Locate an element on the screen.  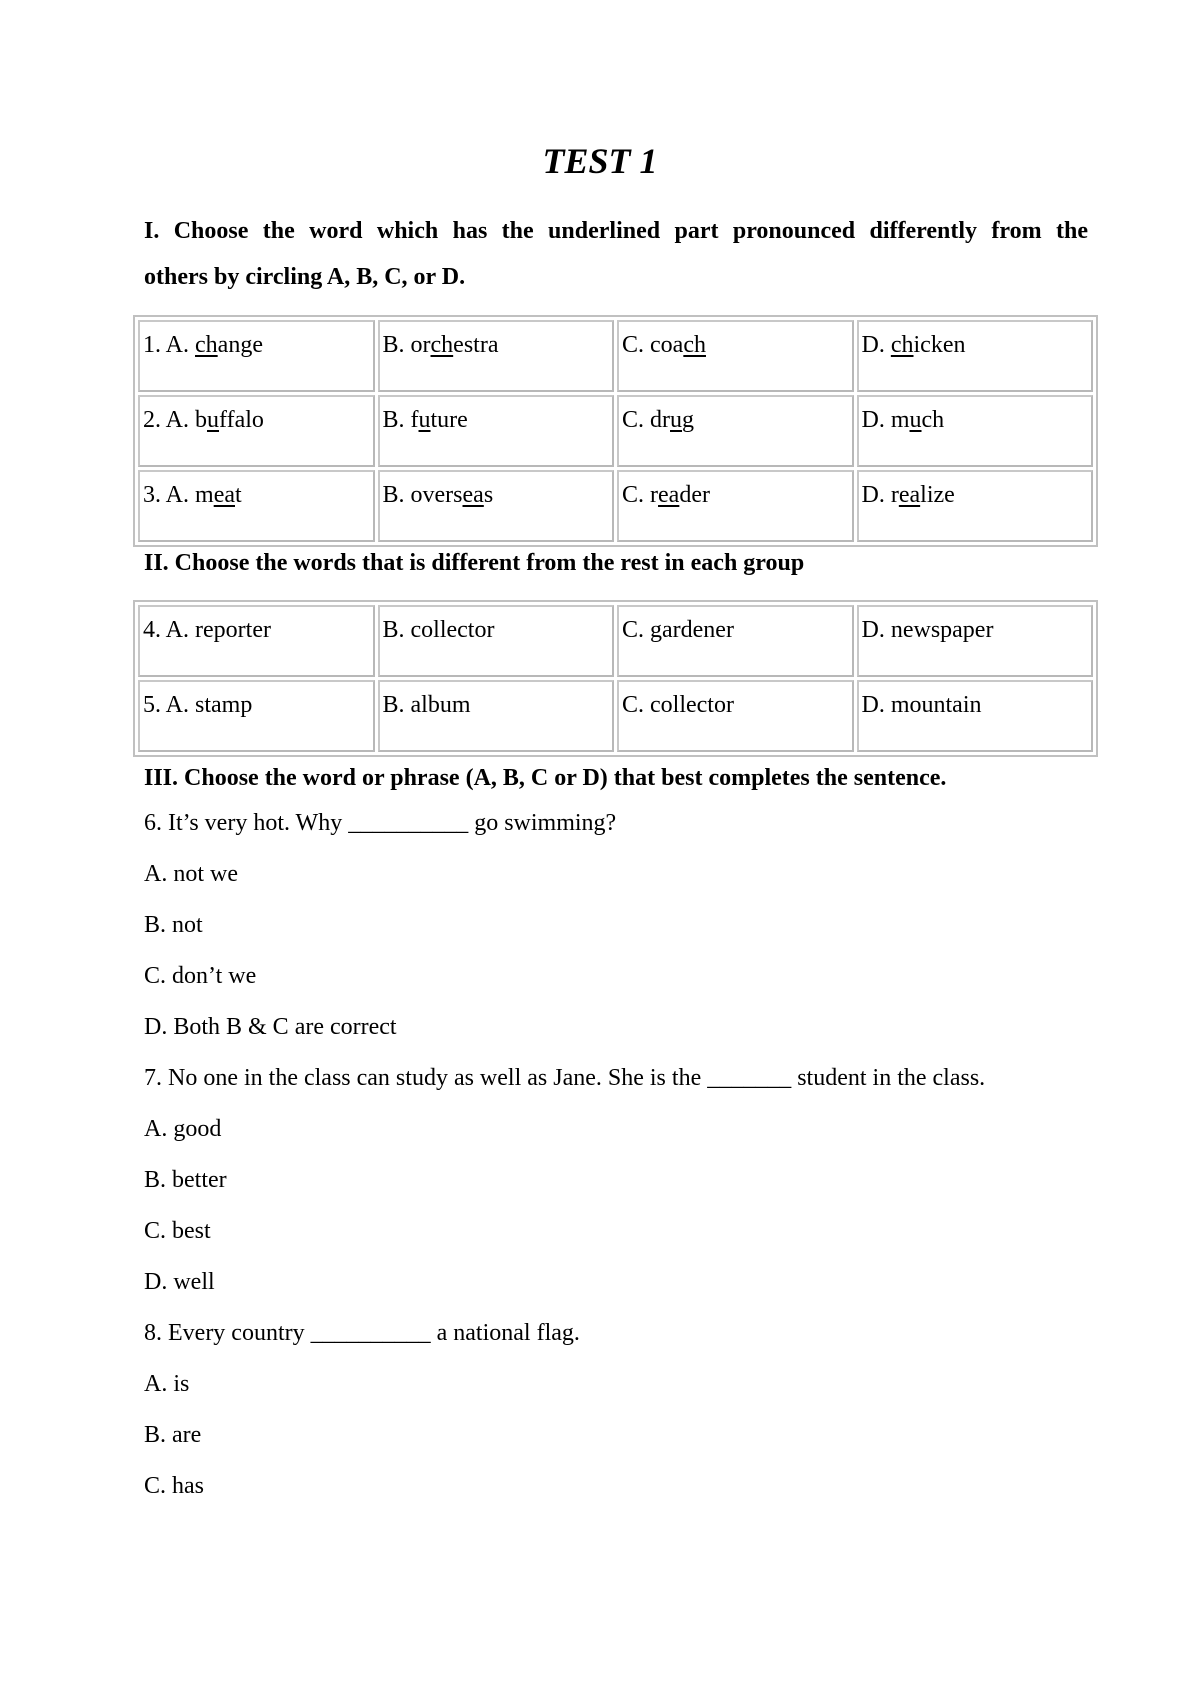
option-text: ffalo is located at coordinates (241, 420).